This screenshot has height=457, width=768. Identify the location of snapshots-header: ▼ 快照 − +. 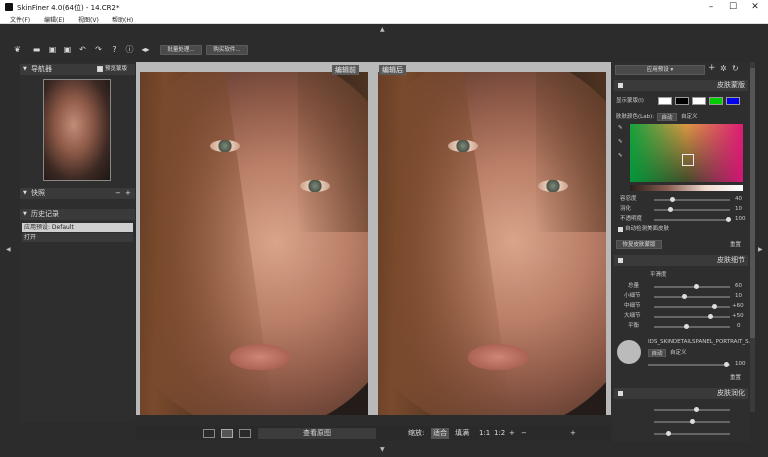
(77, 193).